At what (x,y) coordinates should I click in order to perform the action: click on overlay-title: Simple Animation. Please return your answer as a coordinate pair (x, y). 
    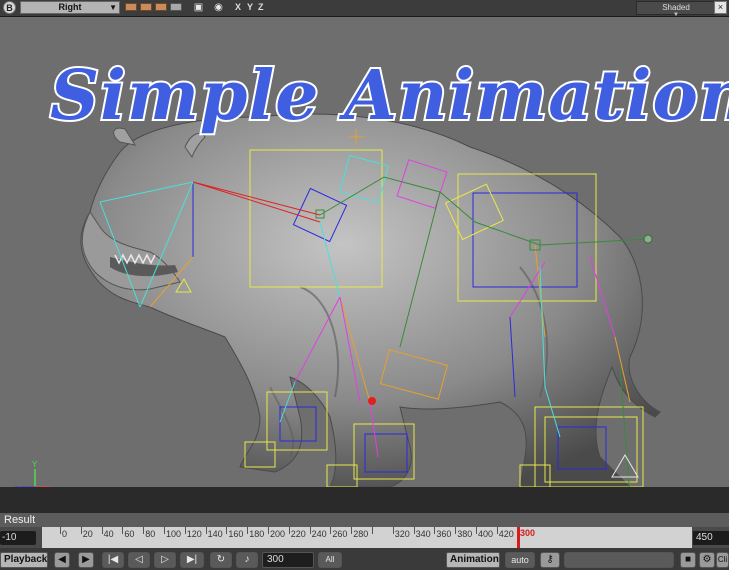
    Looking at the image, I should click on (389, 96).